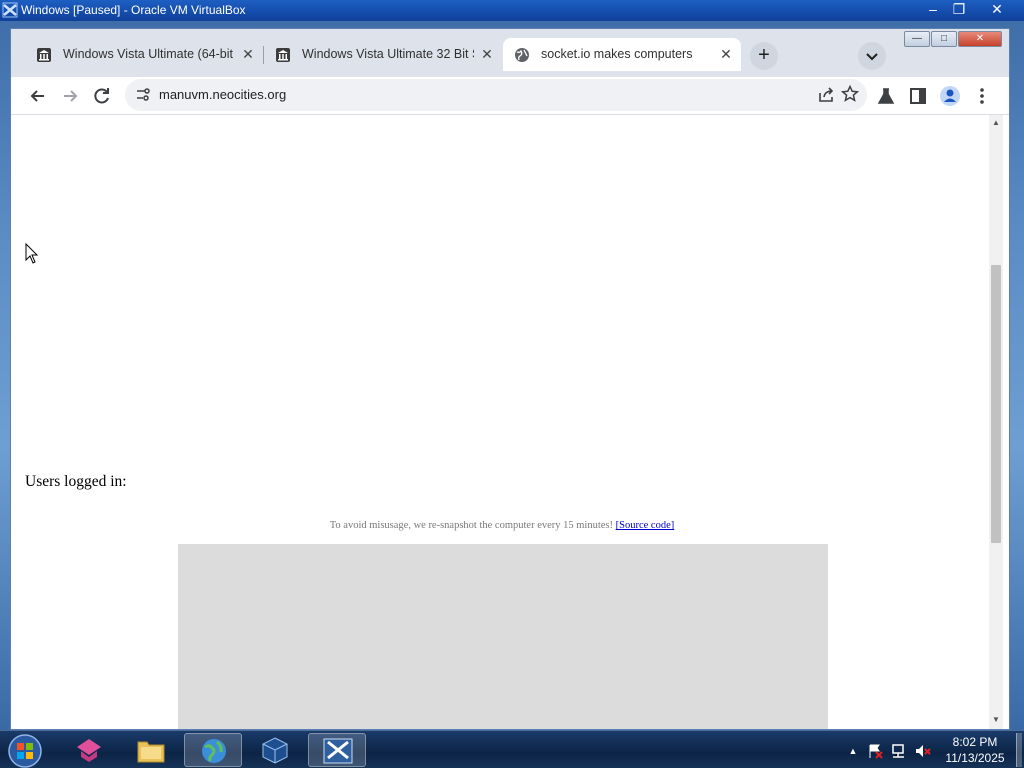 The height and width of the screenshot is (768, 1024). I want to click on tab-search-button, so click(872, 56).